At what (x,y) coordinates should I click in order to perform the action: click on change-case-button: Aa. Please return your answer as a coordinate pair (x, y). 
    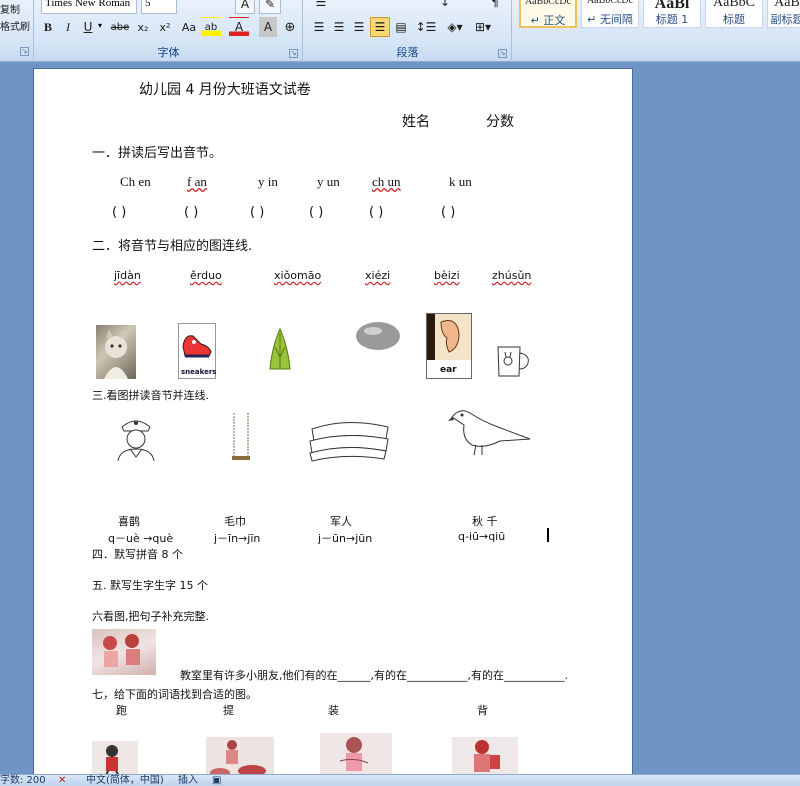
    Looking at the image, I should click on (189, 27).